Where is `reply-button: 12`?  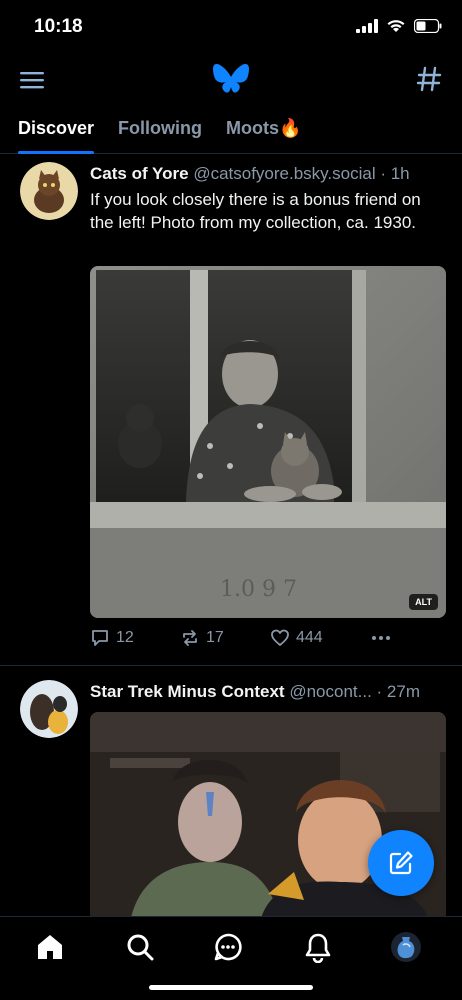 reply-button: 12 is located at coordinates (135, 638).